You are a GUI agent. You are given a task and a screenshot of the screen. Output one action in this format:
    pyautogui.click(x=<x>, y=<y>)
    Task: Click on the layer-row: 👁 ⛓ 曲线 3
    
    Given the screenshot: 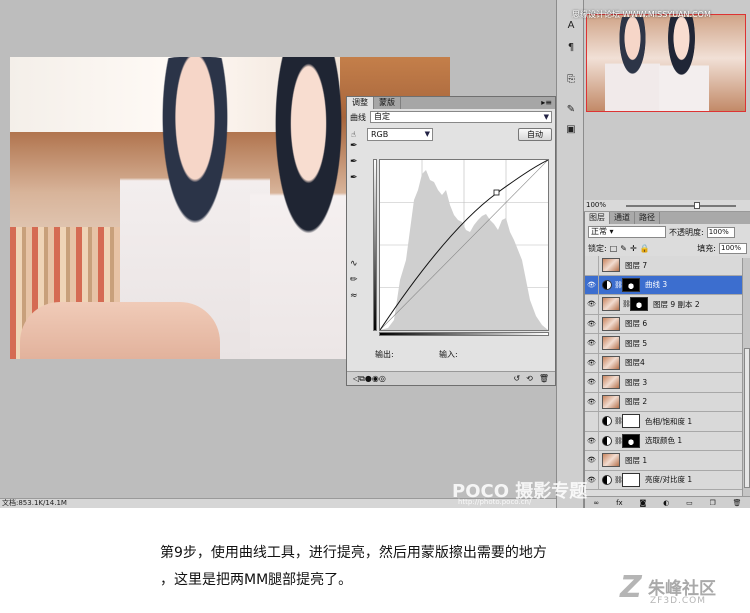 What is the action you would take?
    pyautogui.click(x=667, y=285)
    